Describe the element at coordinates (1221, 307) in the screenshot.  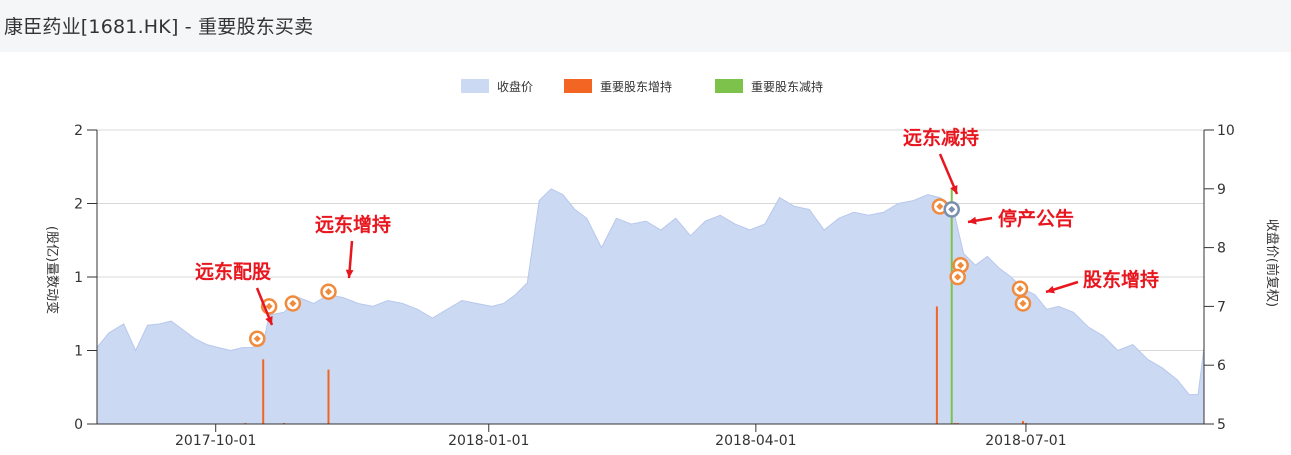
I see `y-right-tick-label-2: 7` at that location.